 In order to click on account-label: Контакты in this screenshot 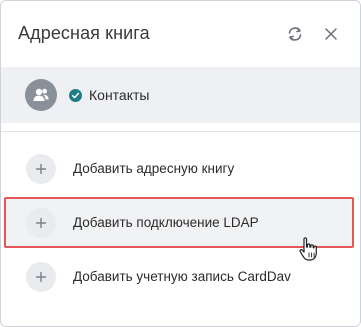, I will do `click(119, 95)`.